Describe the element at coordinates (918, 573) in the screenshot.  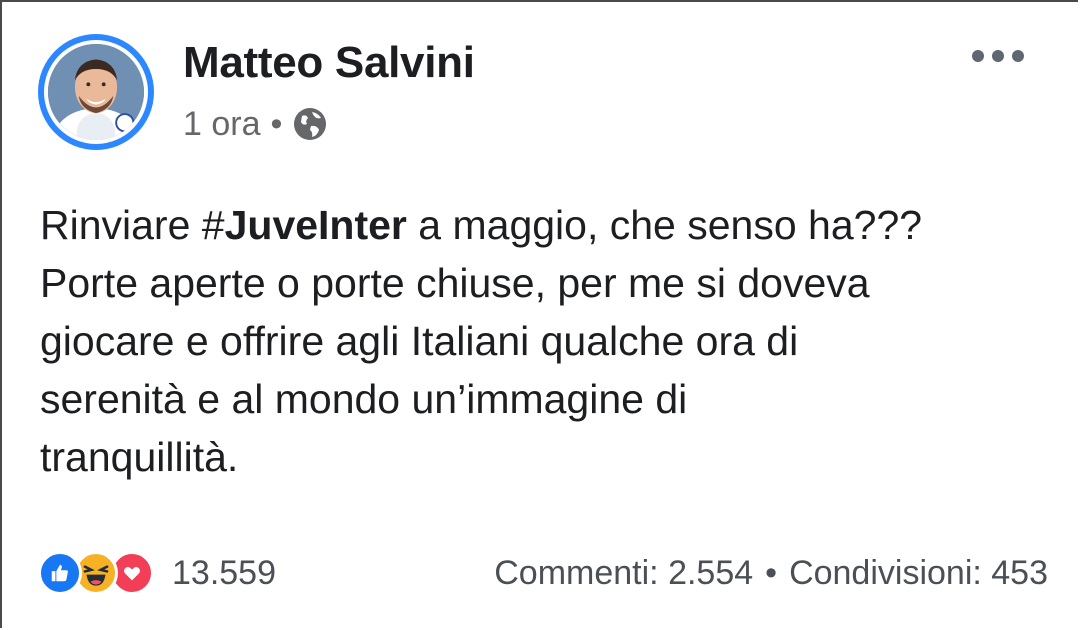
I see `shares-count: Condivisioni: 453` at that location.